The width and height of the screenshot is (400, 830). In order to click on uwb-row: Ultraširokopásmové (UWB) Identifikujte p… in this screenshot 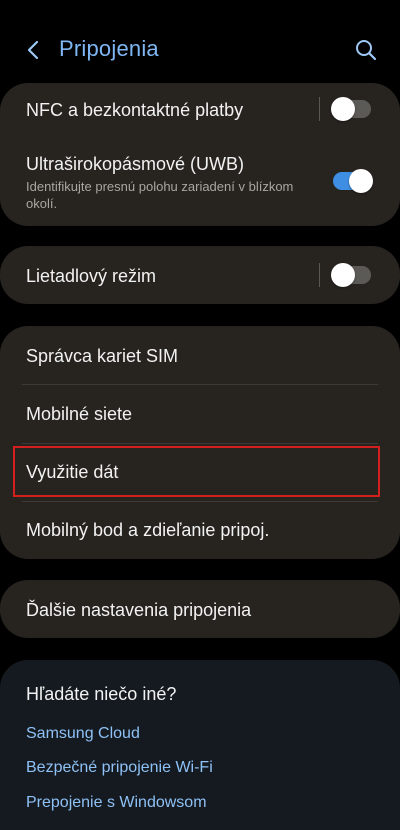, I will do `click(200, 180)`.